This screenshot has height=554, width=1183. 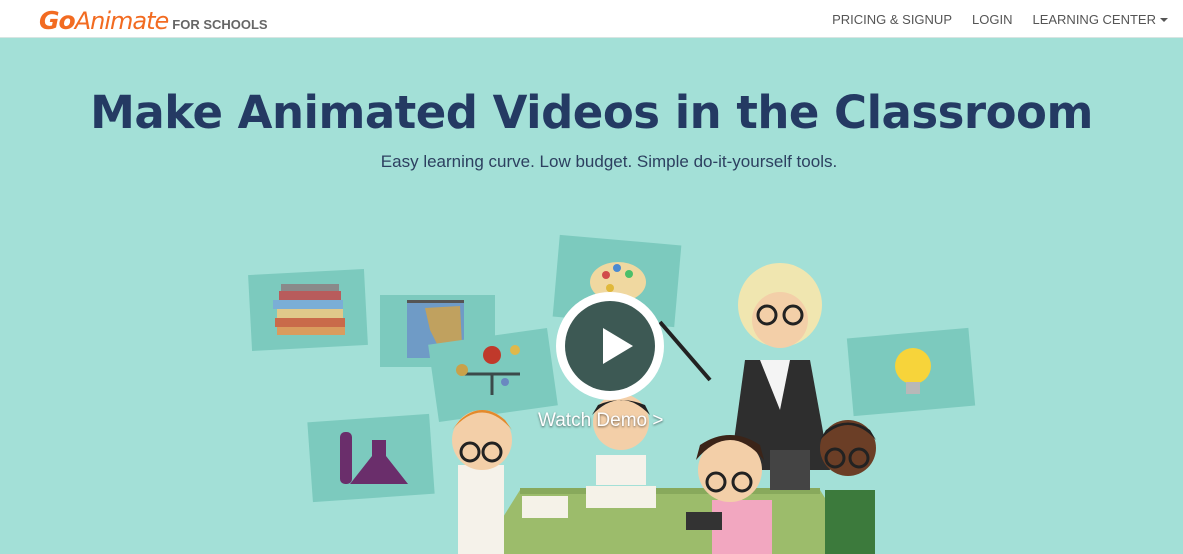 I want to click on solar-system-icon, so click(x=493, y=375).